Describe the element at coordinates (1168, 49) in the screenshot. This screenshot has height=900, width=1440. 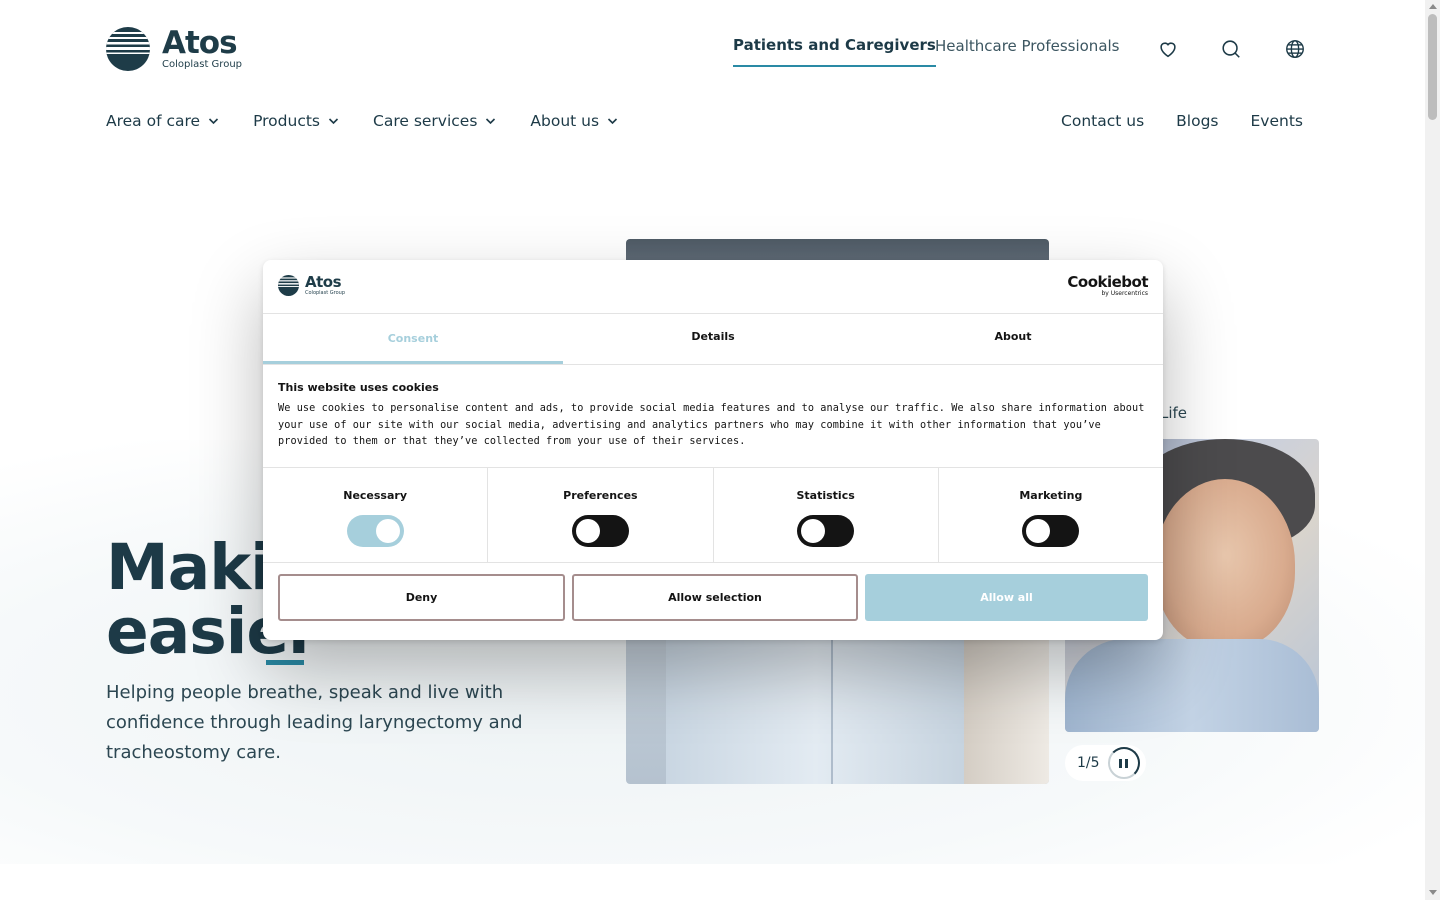
I see `heart-icon` at that location.